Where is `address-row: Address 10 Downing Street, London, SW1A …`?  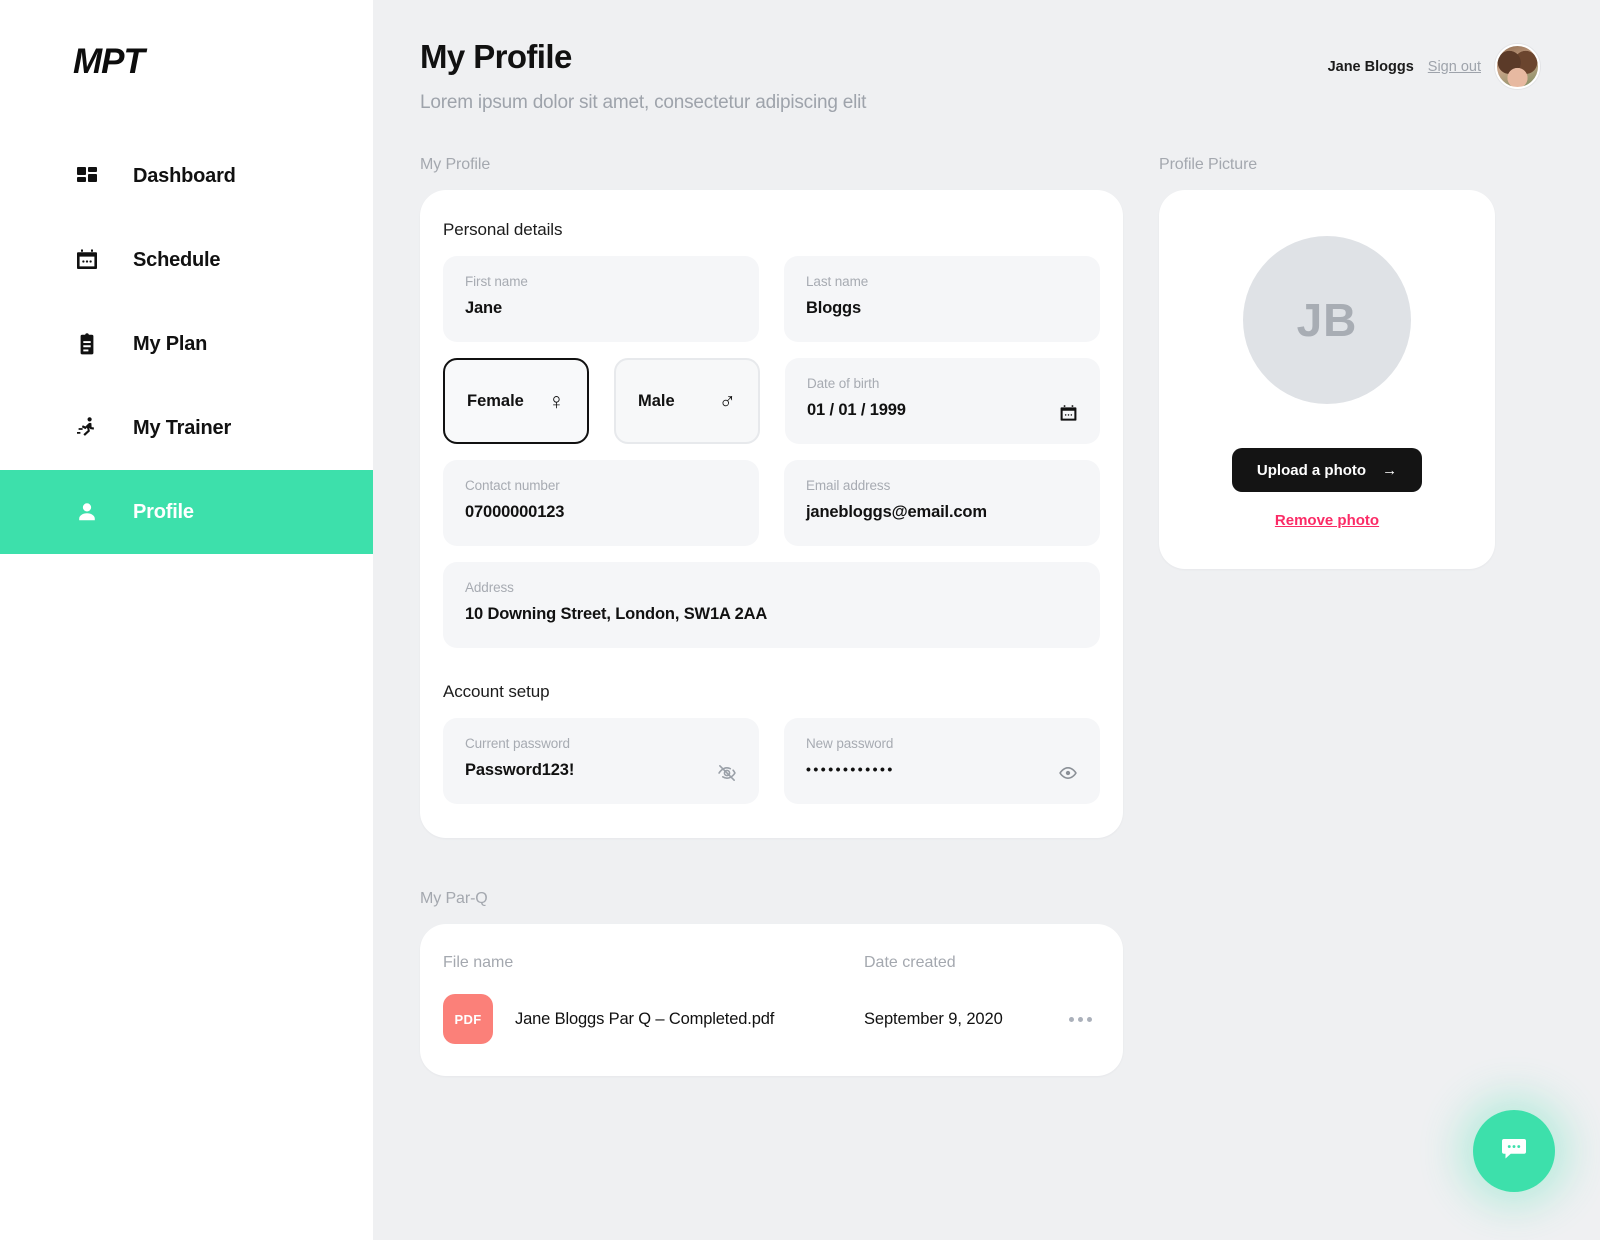
address-row: Address 10 Downing Street, London, SW1A … is located at coordinates (771, 605).